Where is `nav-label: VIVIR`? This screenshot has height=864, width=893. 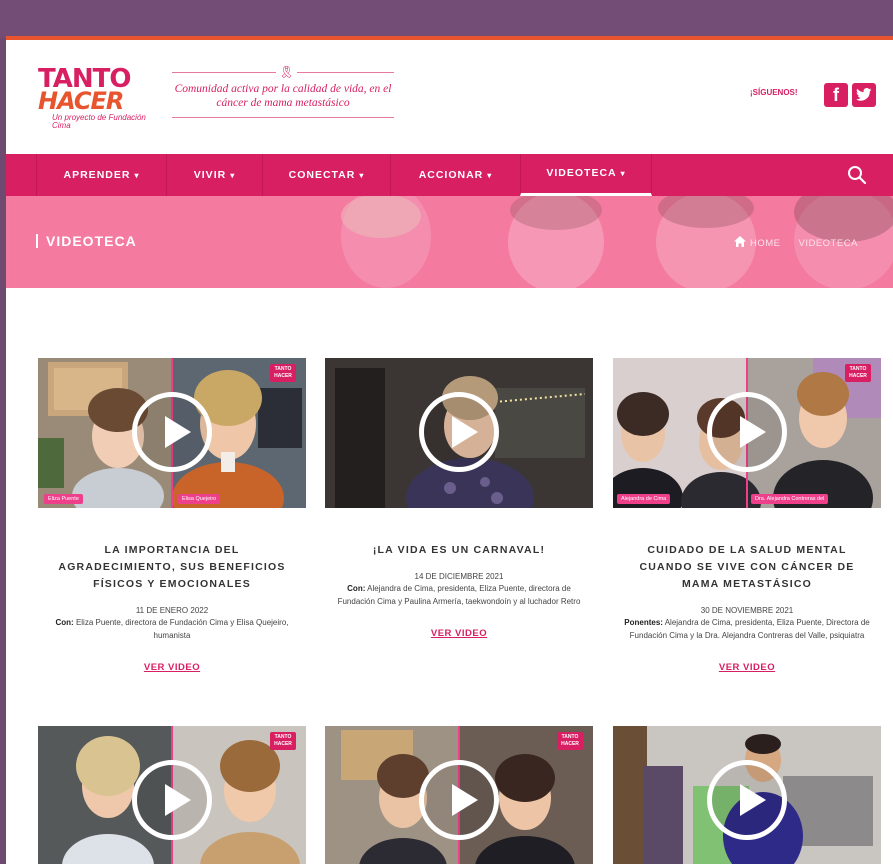
nav-label: VIVIR is located at coordinates (210, 175).